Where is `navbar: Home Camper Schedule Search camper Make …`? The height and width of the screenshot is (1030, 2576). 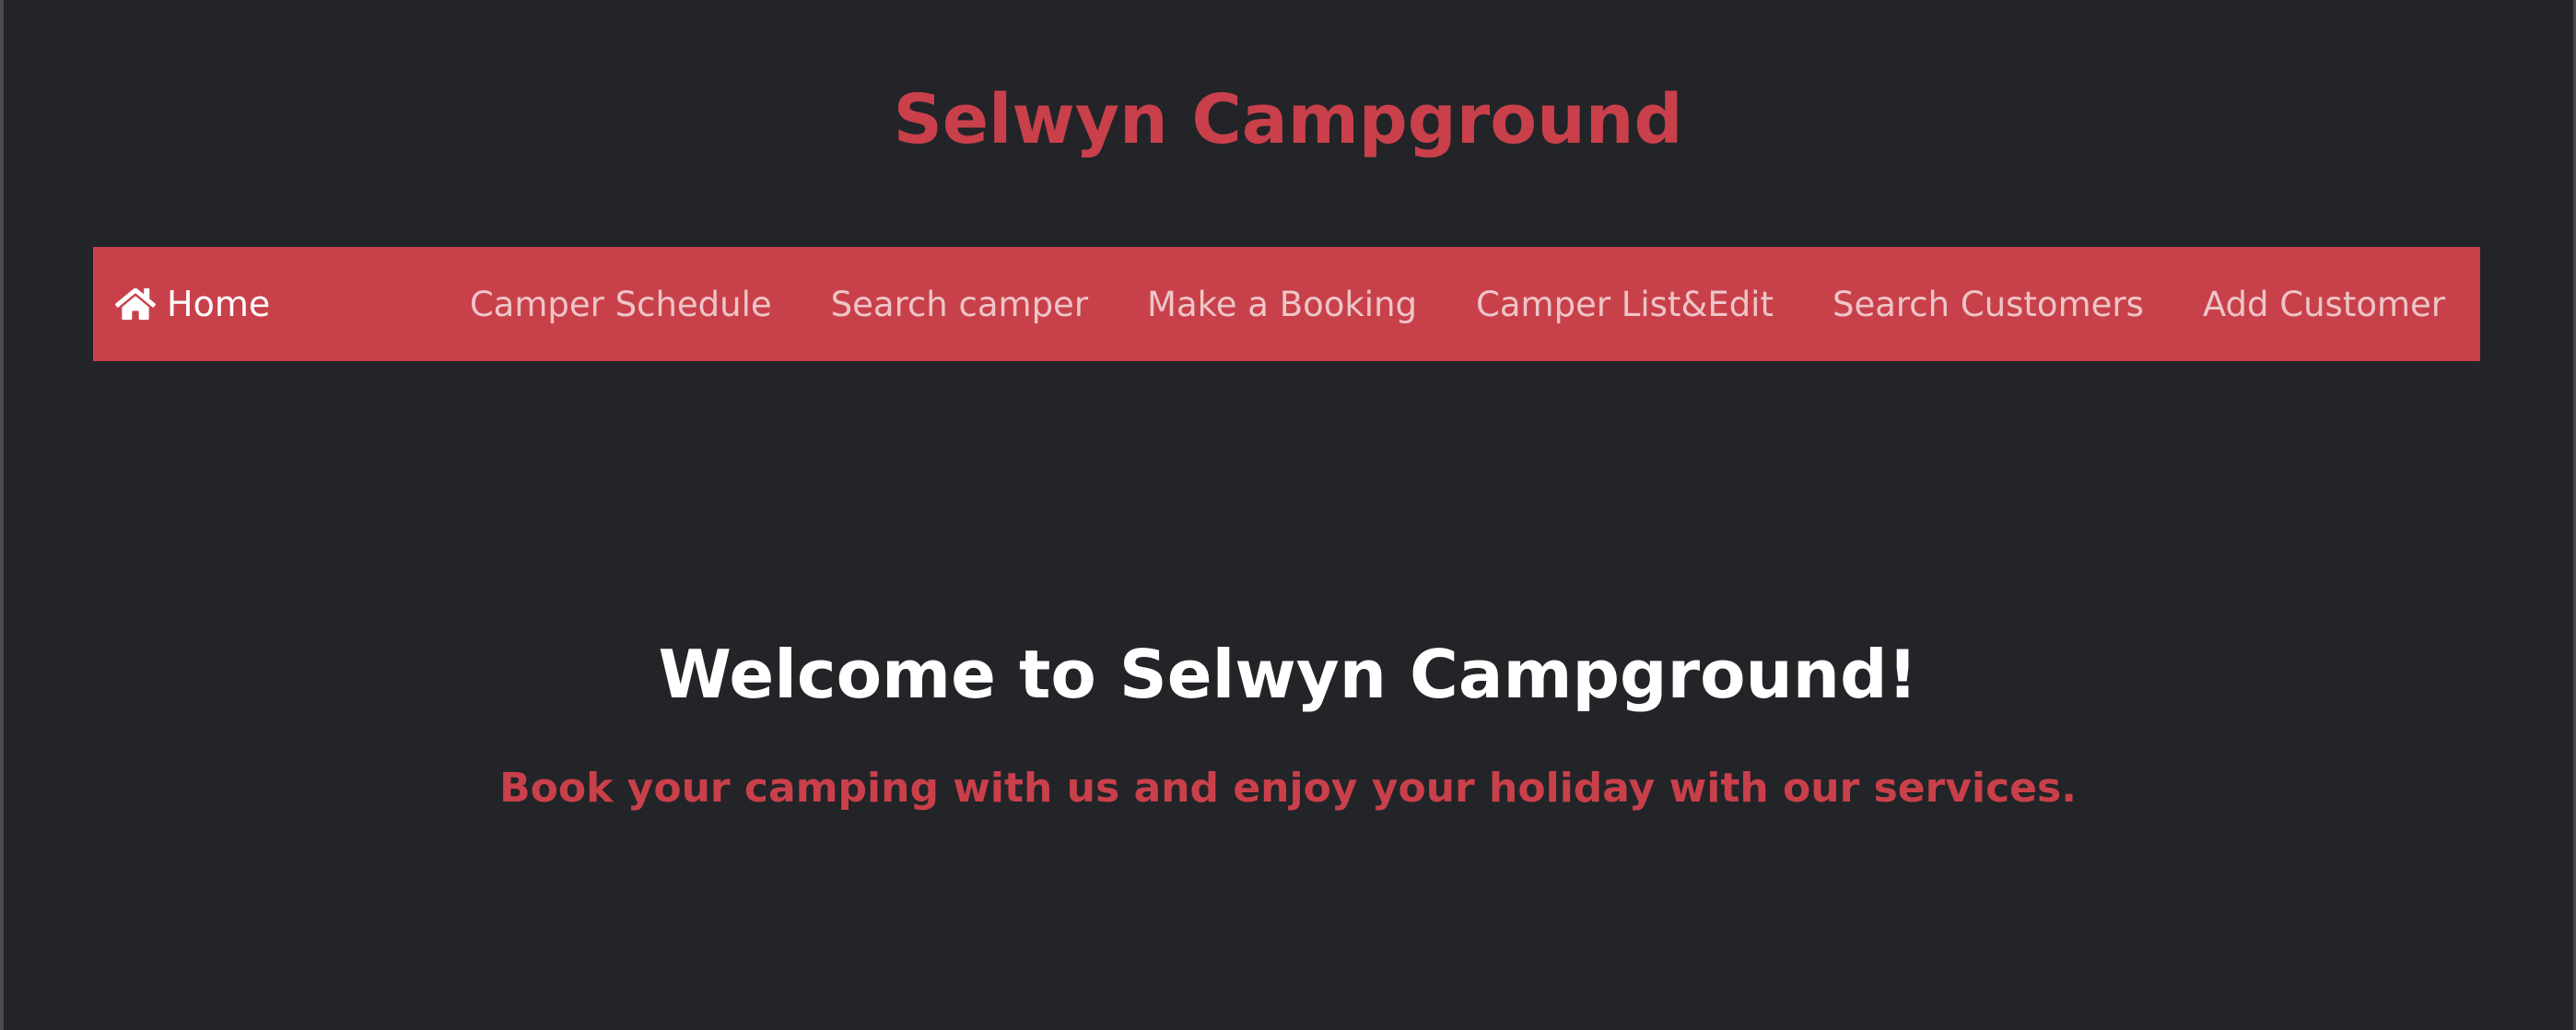 navbar: Home Camper Schedule Search camper Make … is located at coordinates (1286, 304).